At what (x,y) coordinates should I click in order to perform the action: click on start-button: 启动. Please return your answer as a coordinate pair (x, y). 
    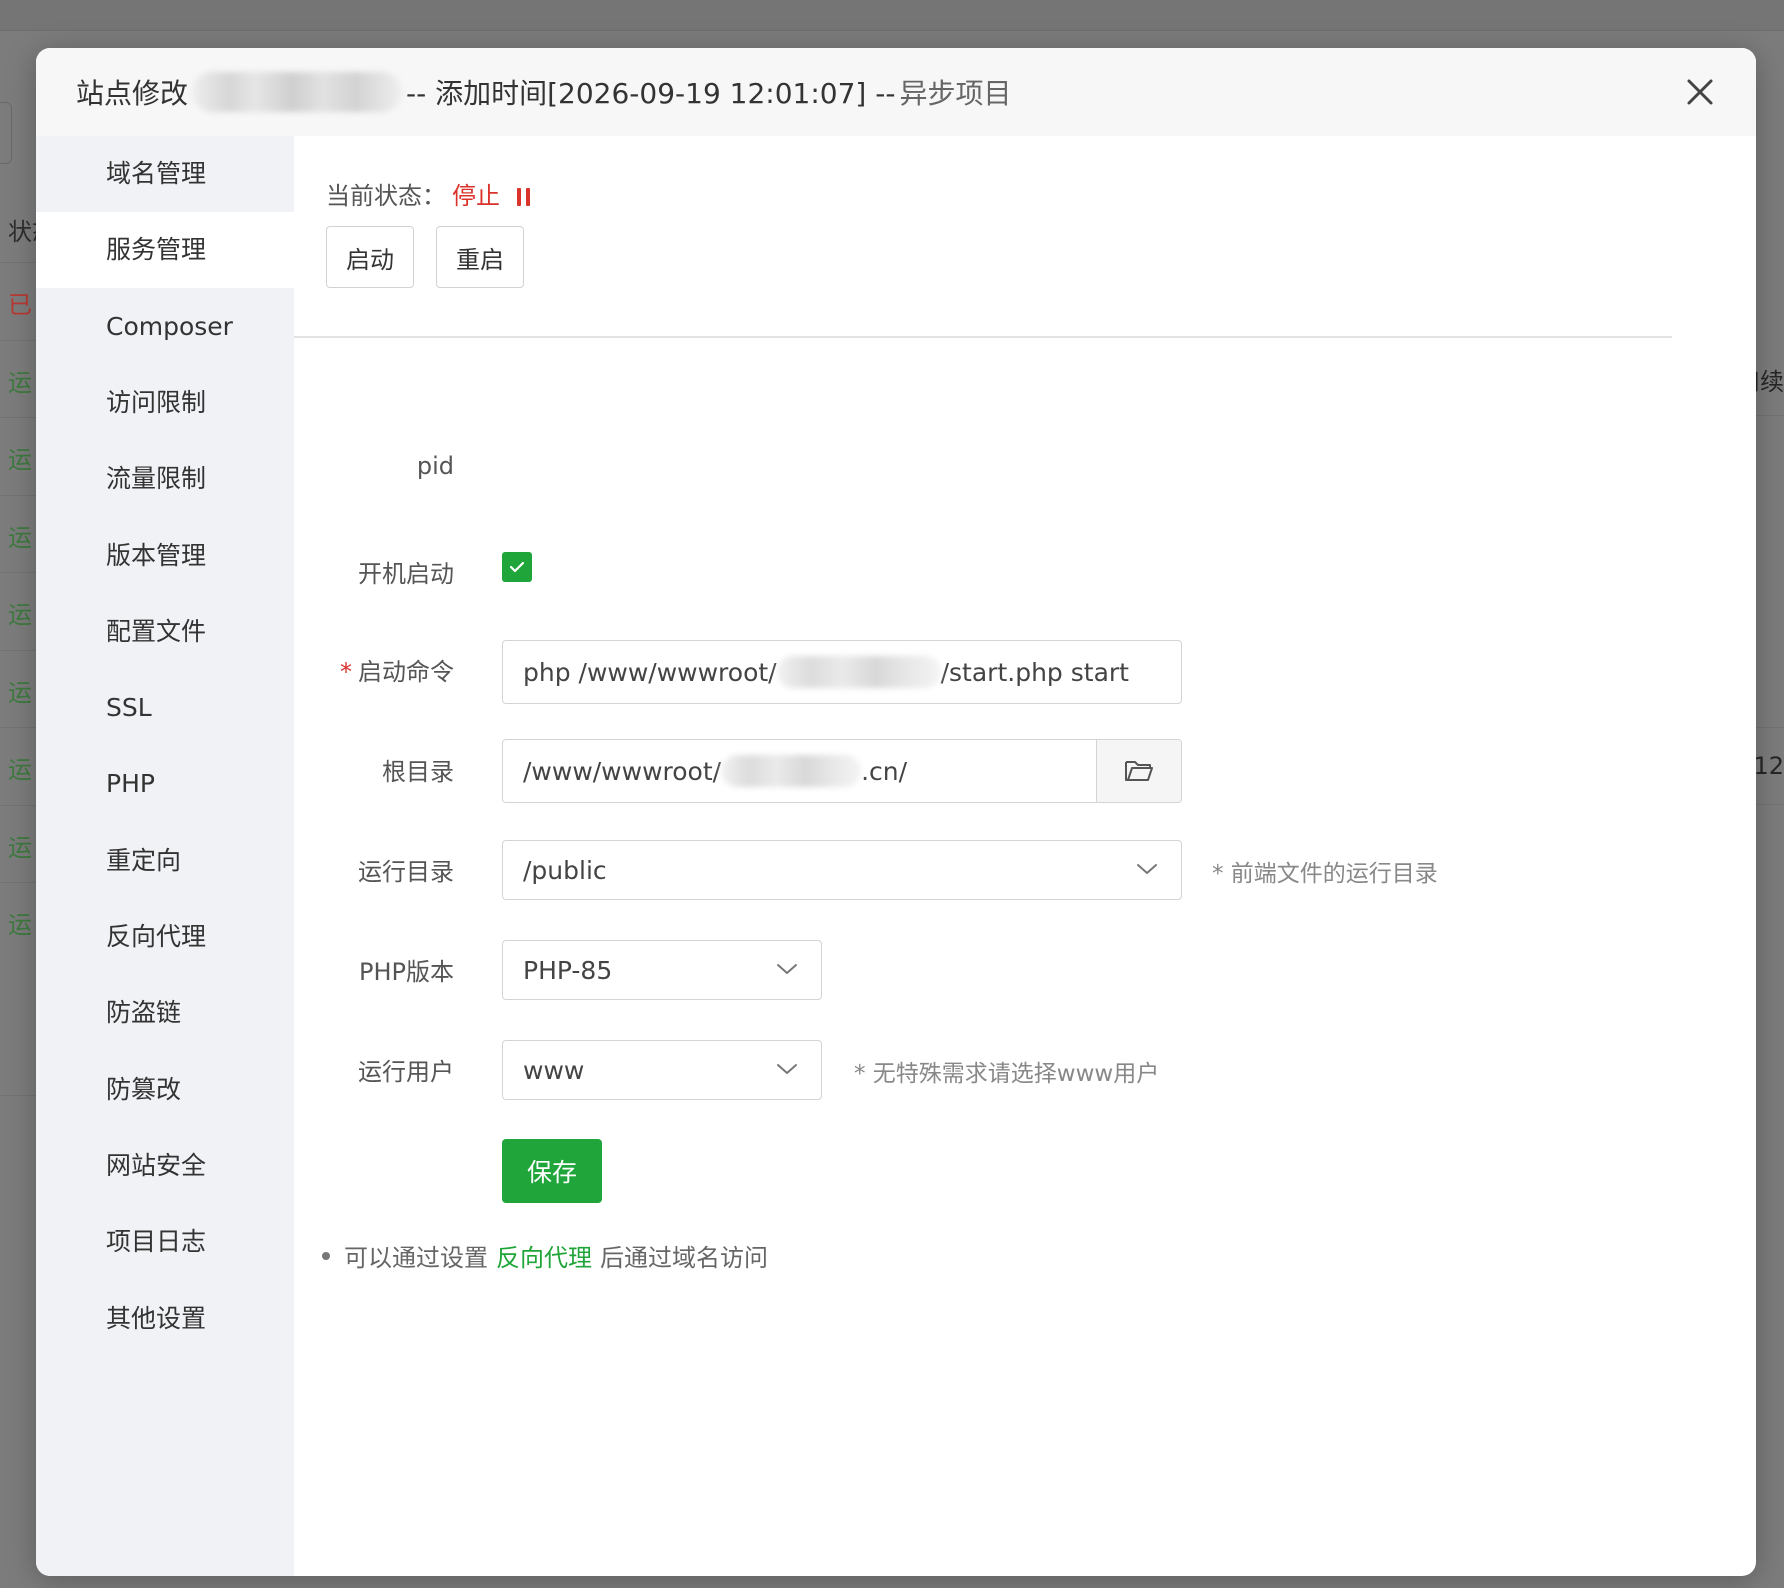
    Looking at the image, I should click on (370, 257).